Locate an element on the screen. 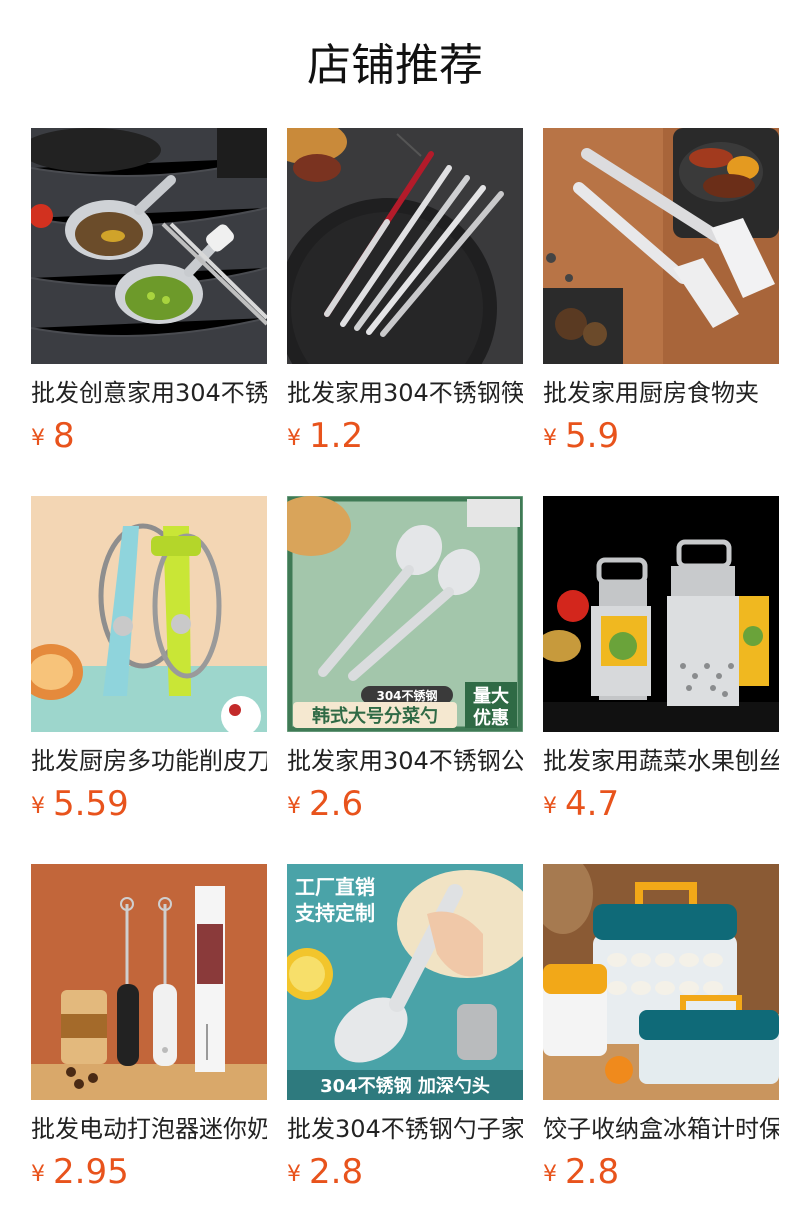  dumpling-box-photo is located at coordinates (661, 982).